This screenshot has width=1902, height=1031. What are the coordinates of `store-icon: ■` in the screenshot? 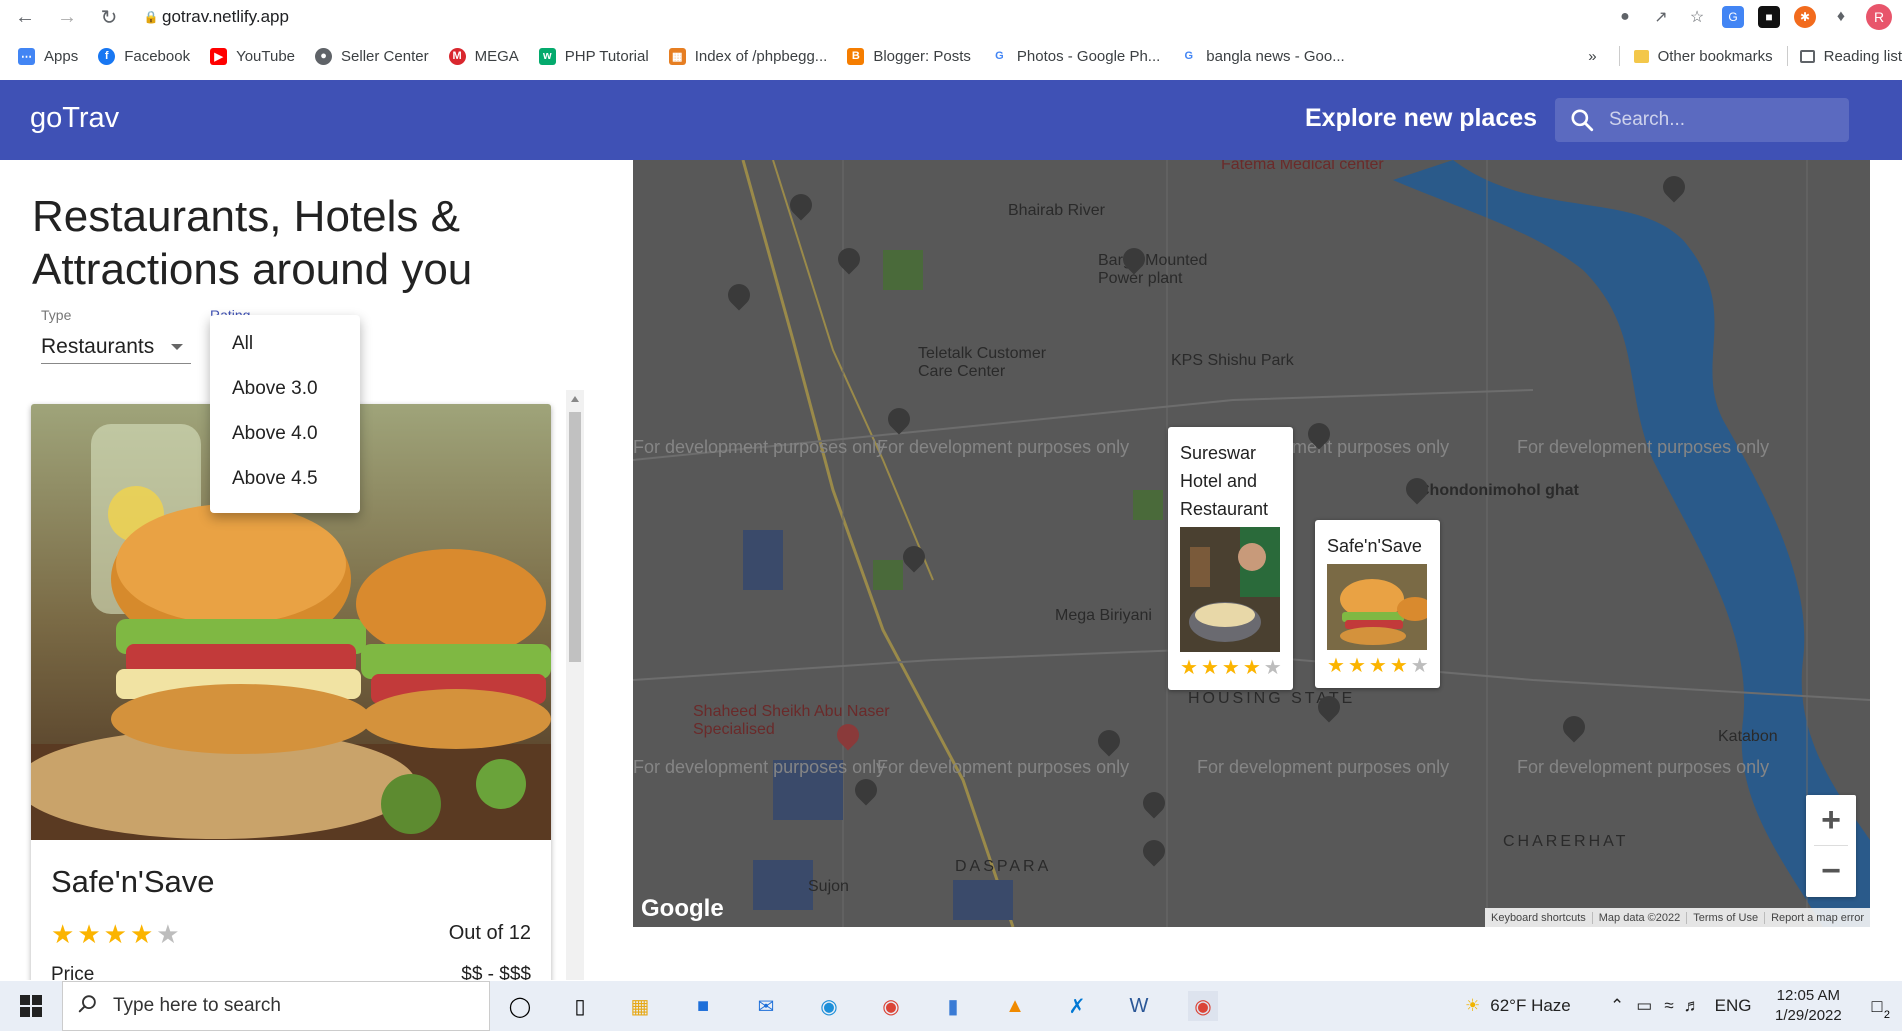 It's located at (703, 1006).